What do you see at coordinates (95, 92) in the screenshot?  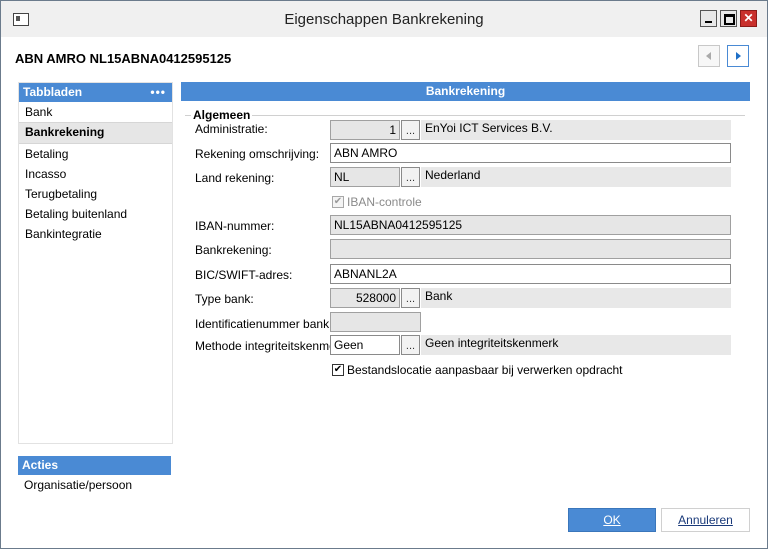 I see `tabs-panel-header: Tabbladen •••` at bounding box center [95, 92].